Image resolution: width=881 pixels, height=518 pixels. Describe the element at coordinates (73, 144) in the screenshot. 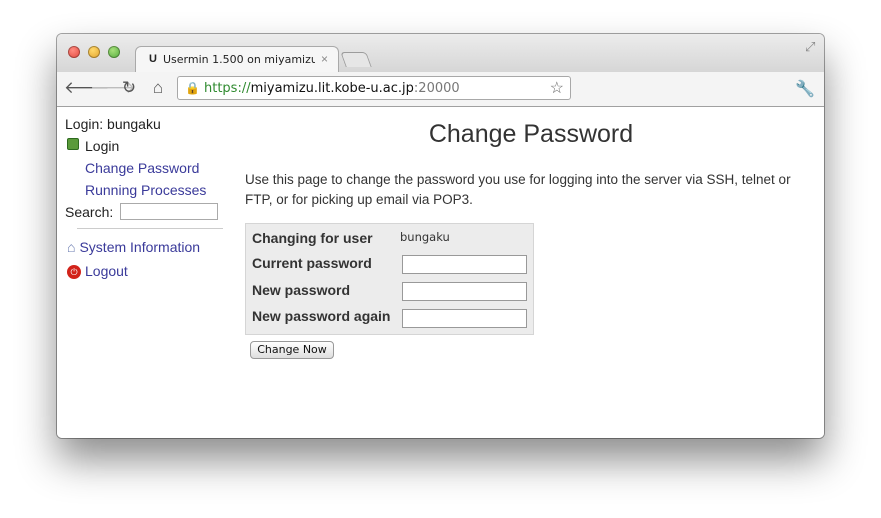

I see `expand-category-icon` at that location.